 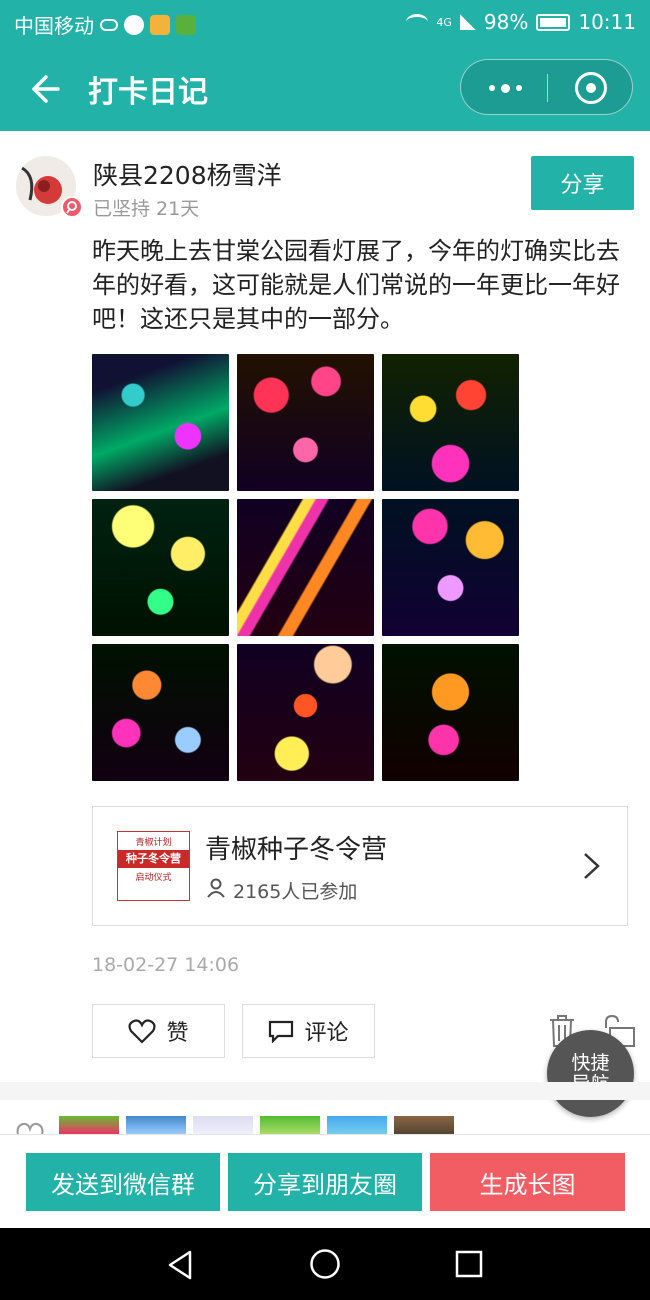 What do you see at coordinates (469, 1264) in the screenshot?
I see `nav-recents-icon` at bounding box center [469, 1264].